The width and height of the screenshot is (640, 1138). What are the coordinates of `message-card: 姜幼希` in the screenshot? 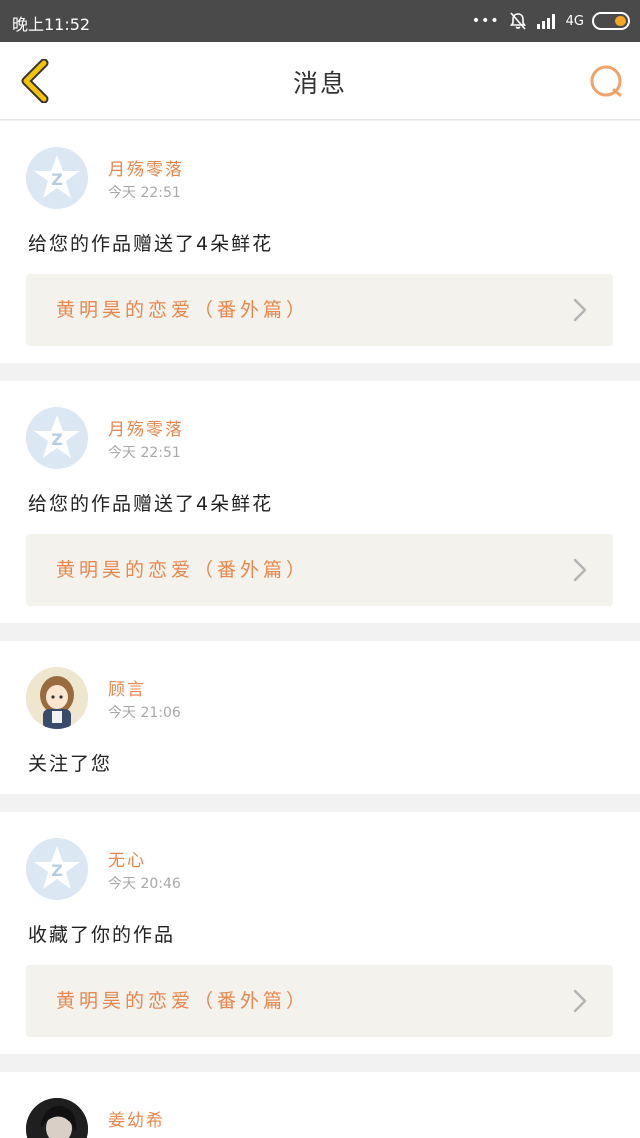 It's located at (320, 1105).